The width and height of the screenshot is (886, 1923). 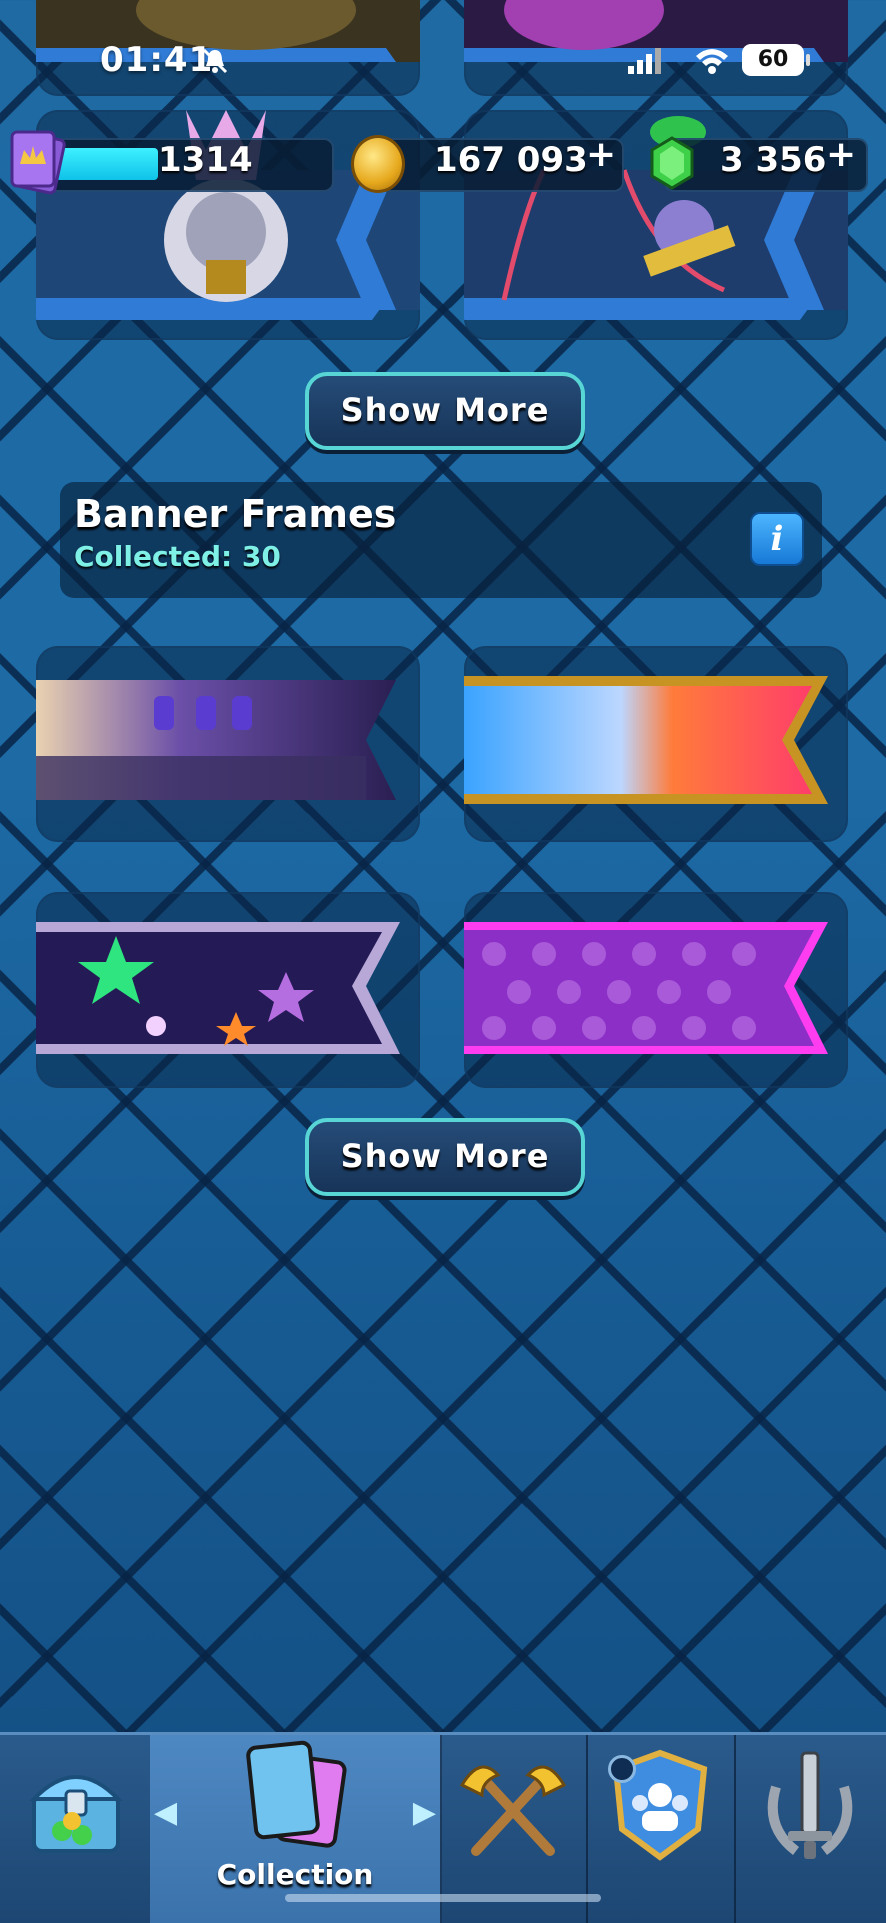 I want to click on banner-frame-purple-skulls, so click(x=656, y=990).